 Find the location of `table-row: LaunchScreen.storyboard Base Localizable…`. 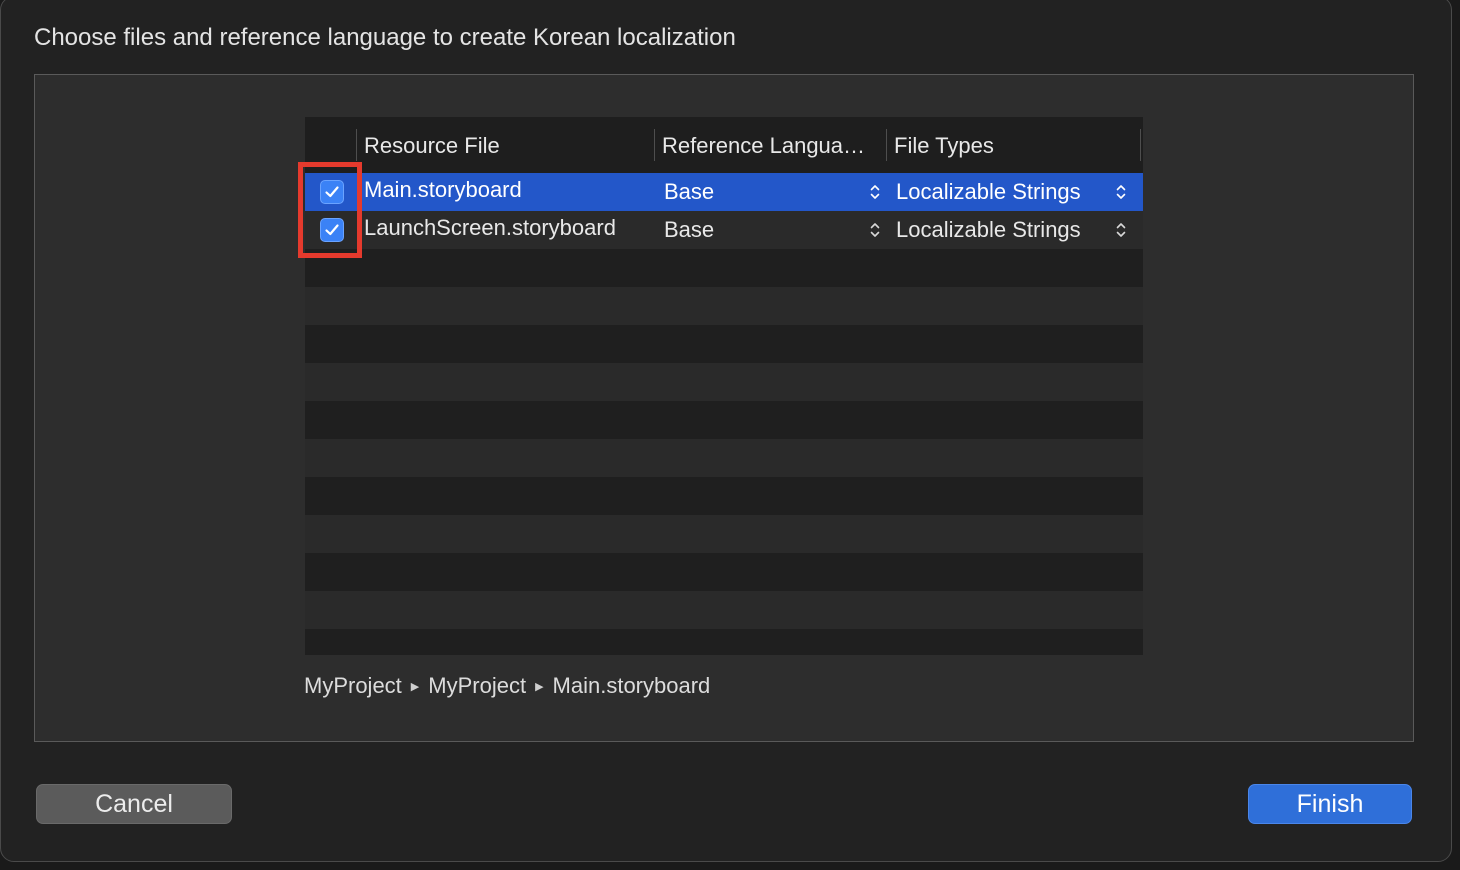

table-row: LaunchScreen.storyboard Base Localizable… is located at coordinates (724, 230).